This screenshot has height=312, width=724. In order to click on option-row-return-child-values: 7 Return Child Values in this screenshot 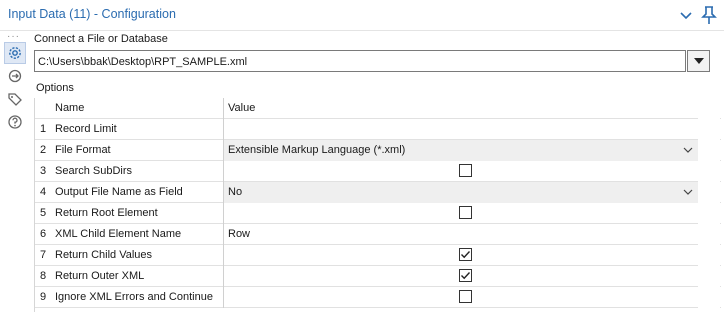, I will do `click(378, 255)`.